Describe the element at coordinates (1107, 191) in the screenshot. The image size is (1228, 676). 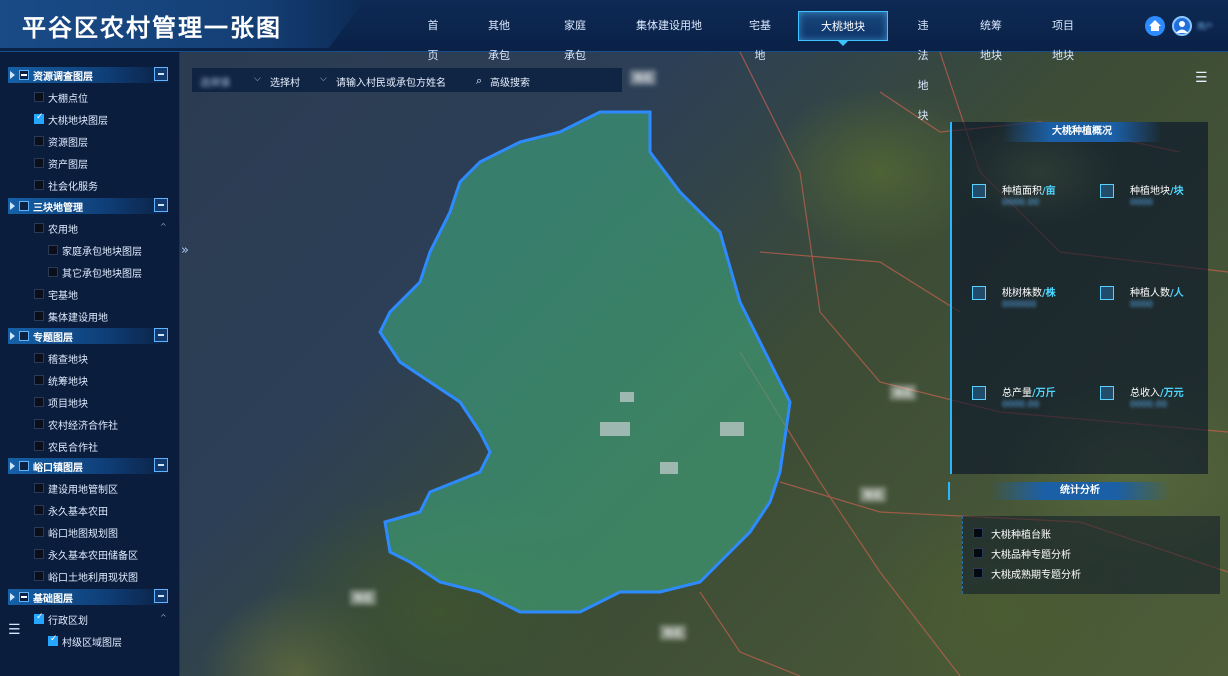
I see `plot-icon` at that location.